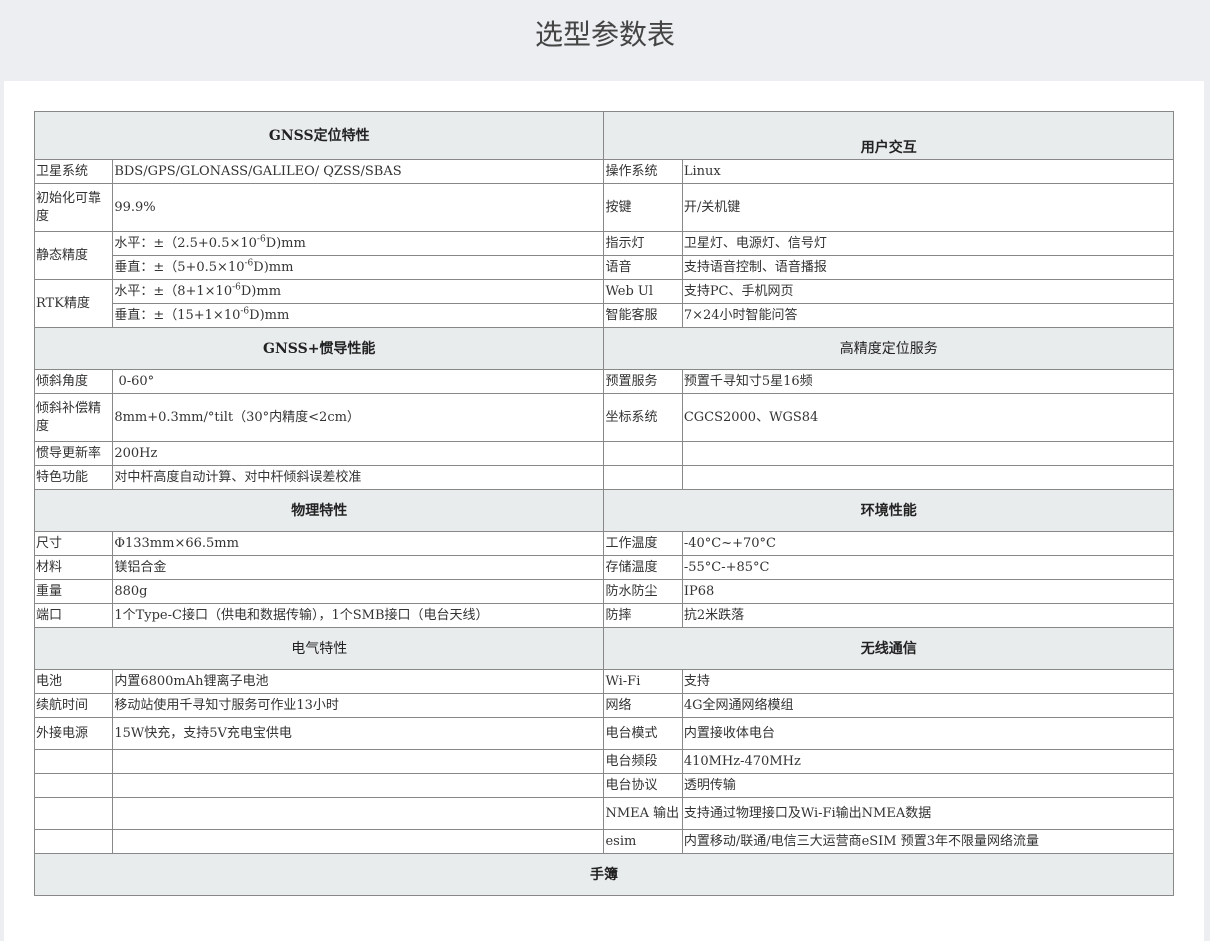  What do you see at coordinates (358, 543) in the screenshot?
I see `value-size: Φ133mm×66.5mm` at bounding box center [358, 543].